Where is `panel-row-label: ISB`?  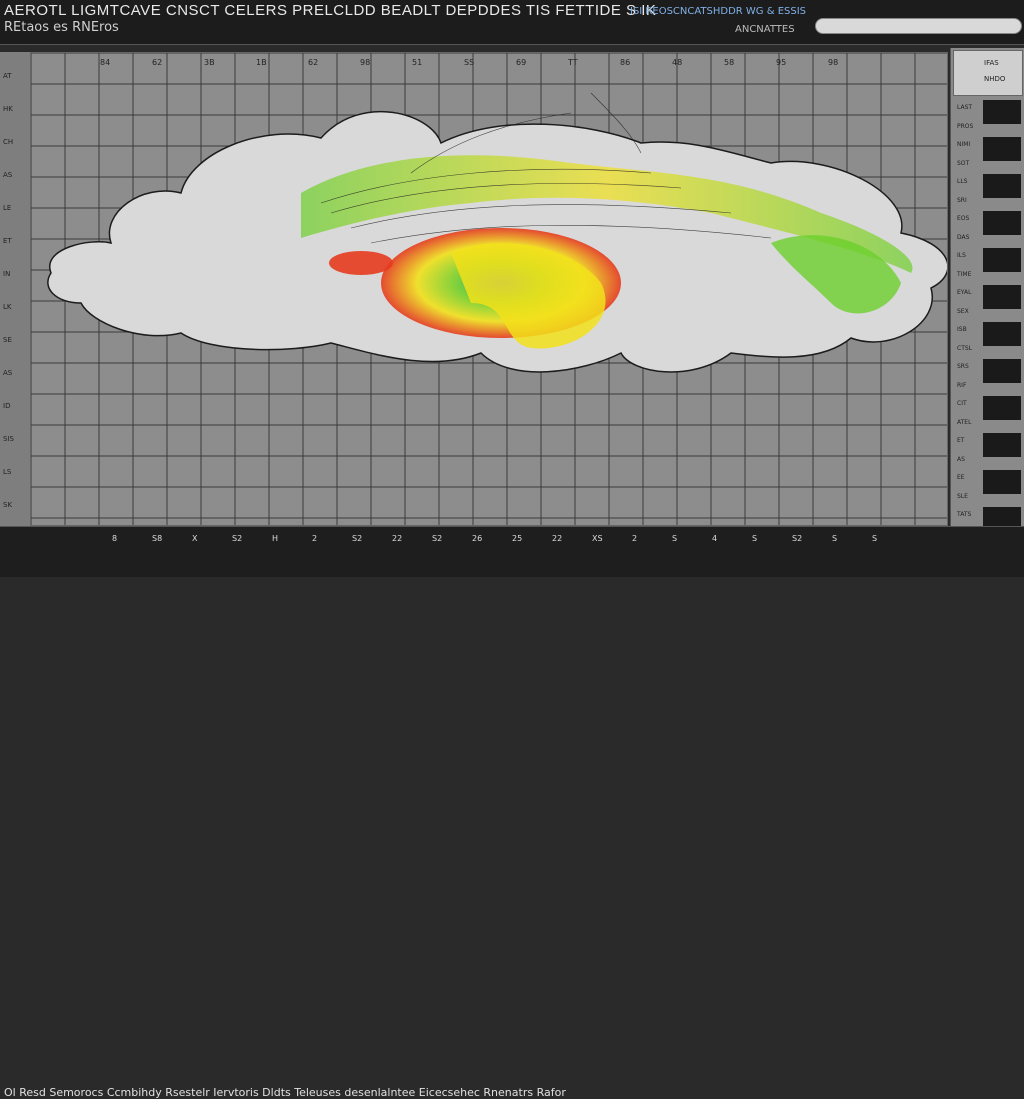 panel-row-label: ISB is located at coordinates (962, 329).